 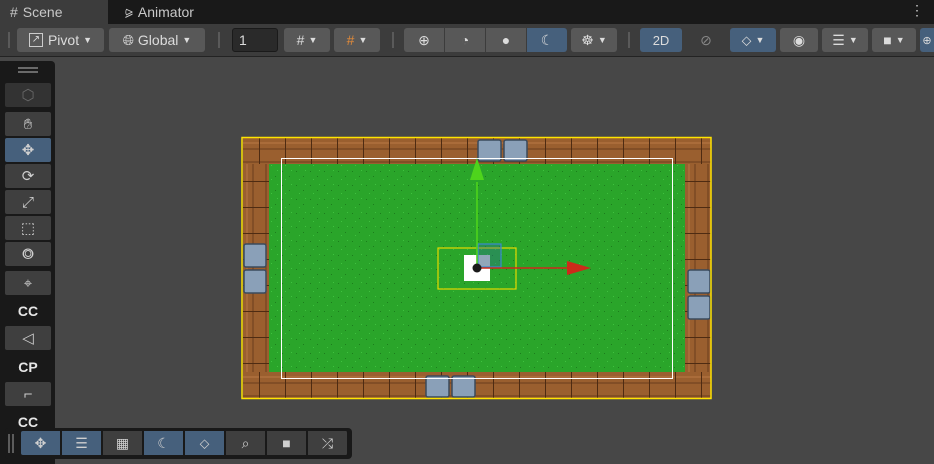 What do you see at coordinates (894, 40) in the screenshot?
I see `camera-dropdown: ■ ▼` at bounding box center [894, 40].